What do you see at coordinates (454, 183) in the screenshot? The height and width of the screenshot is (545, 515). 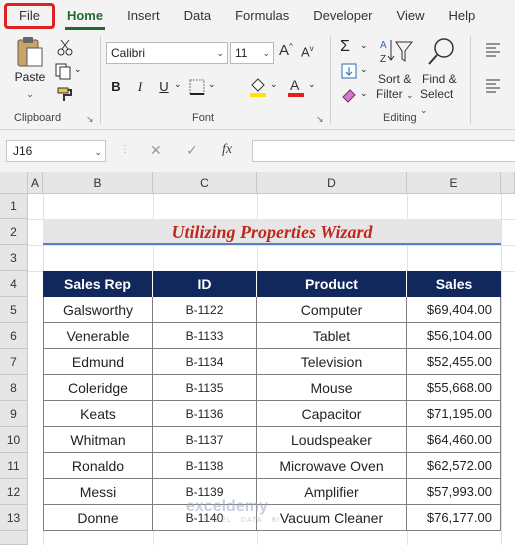 I see `column-header-e: E` at bounding box center [454, 183].